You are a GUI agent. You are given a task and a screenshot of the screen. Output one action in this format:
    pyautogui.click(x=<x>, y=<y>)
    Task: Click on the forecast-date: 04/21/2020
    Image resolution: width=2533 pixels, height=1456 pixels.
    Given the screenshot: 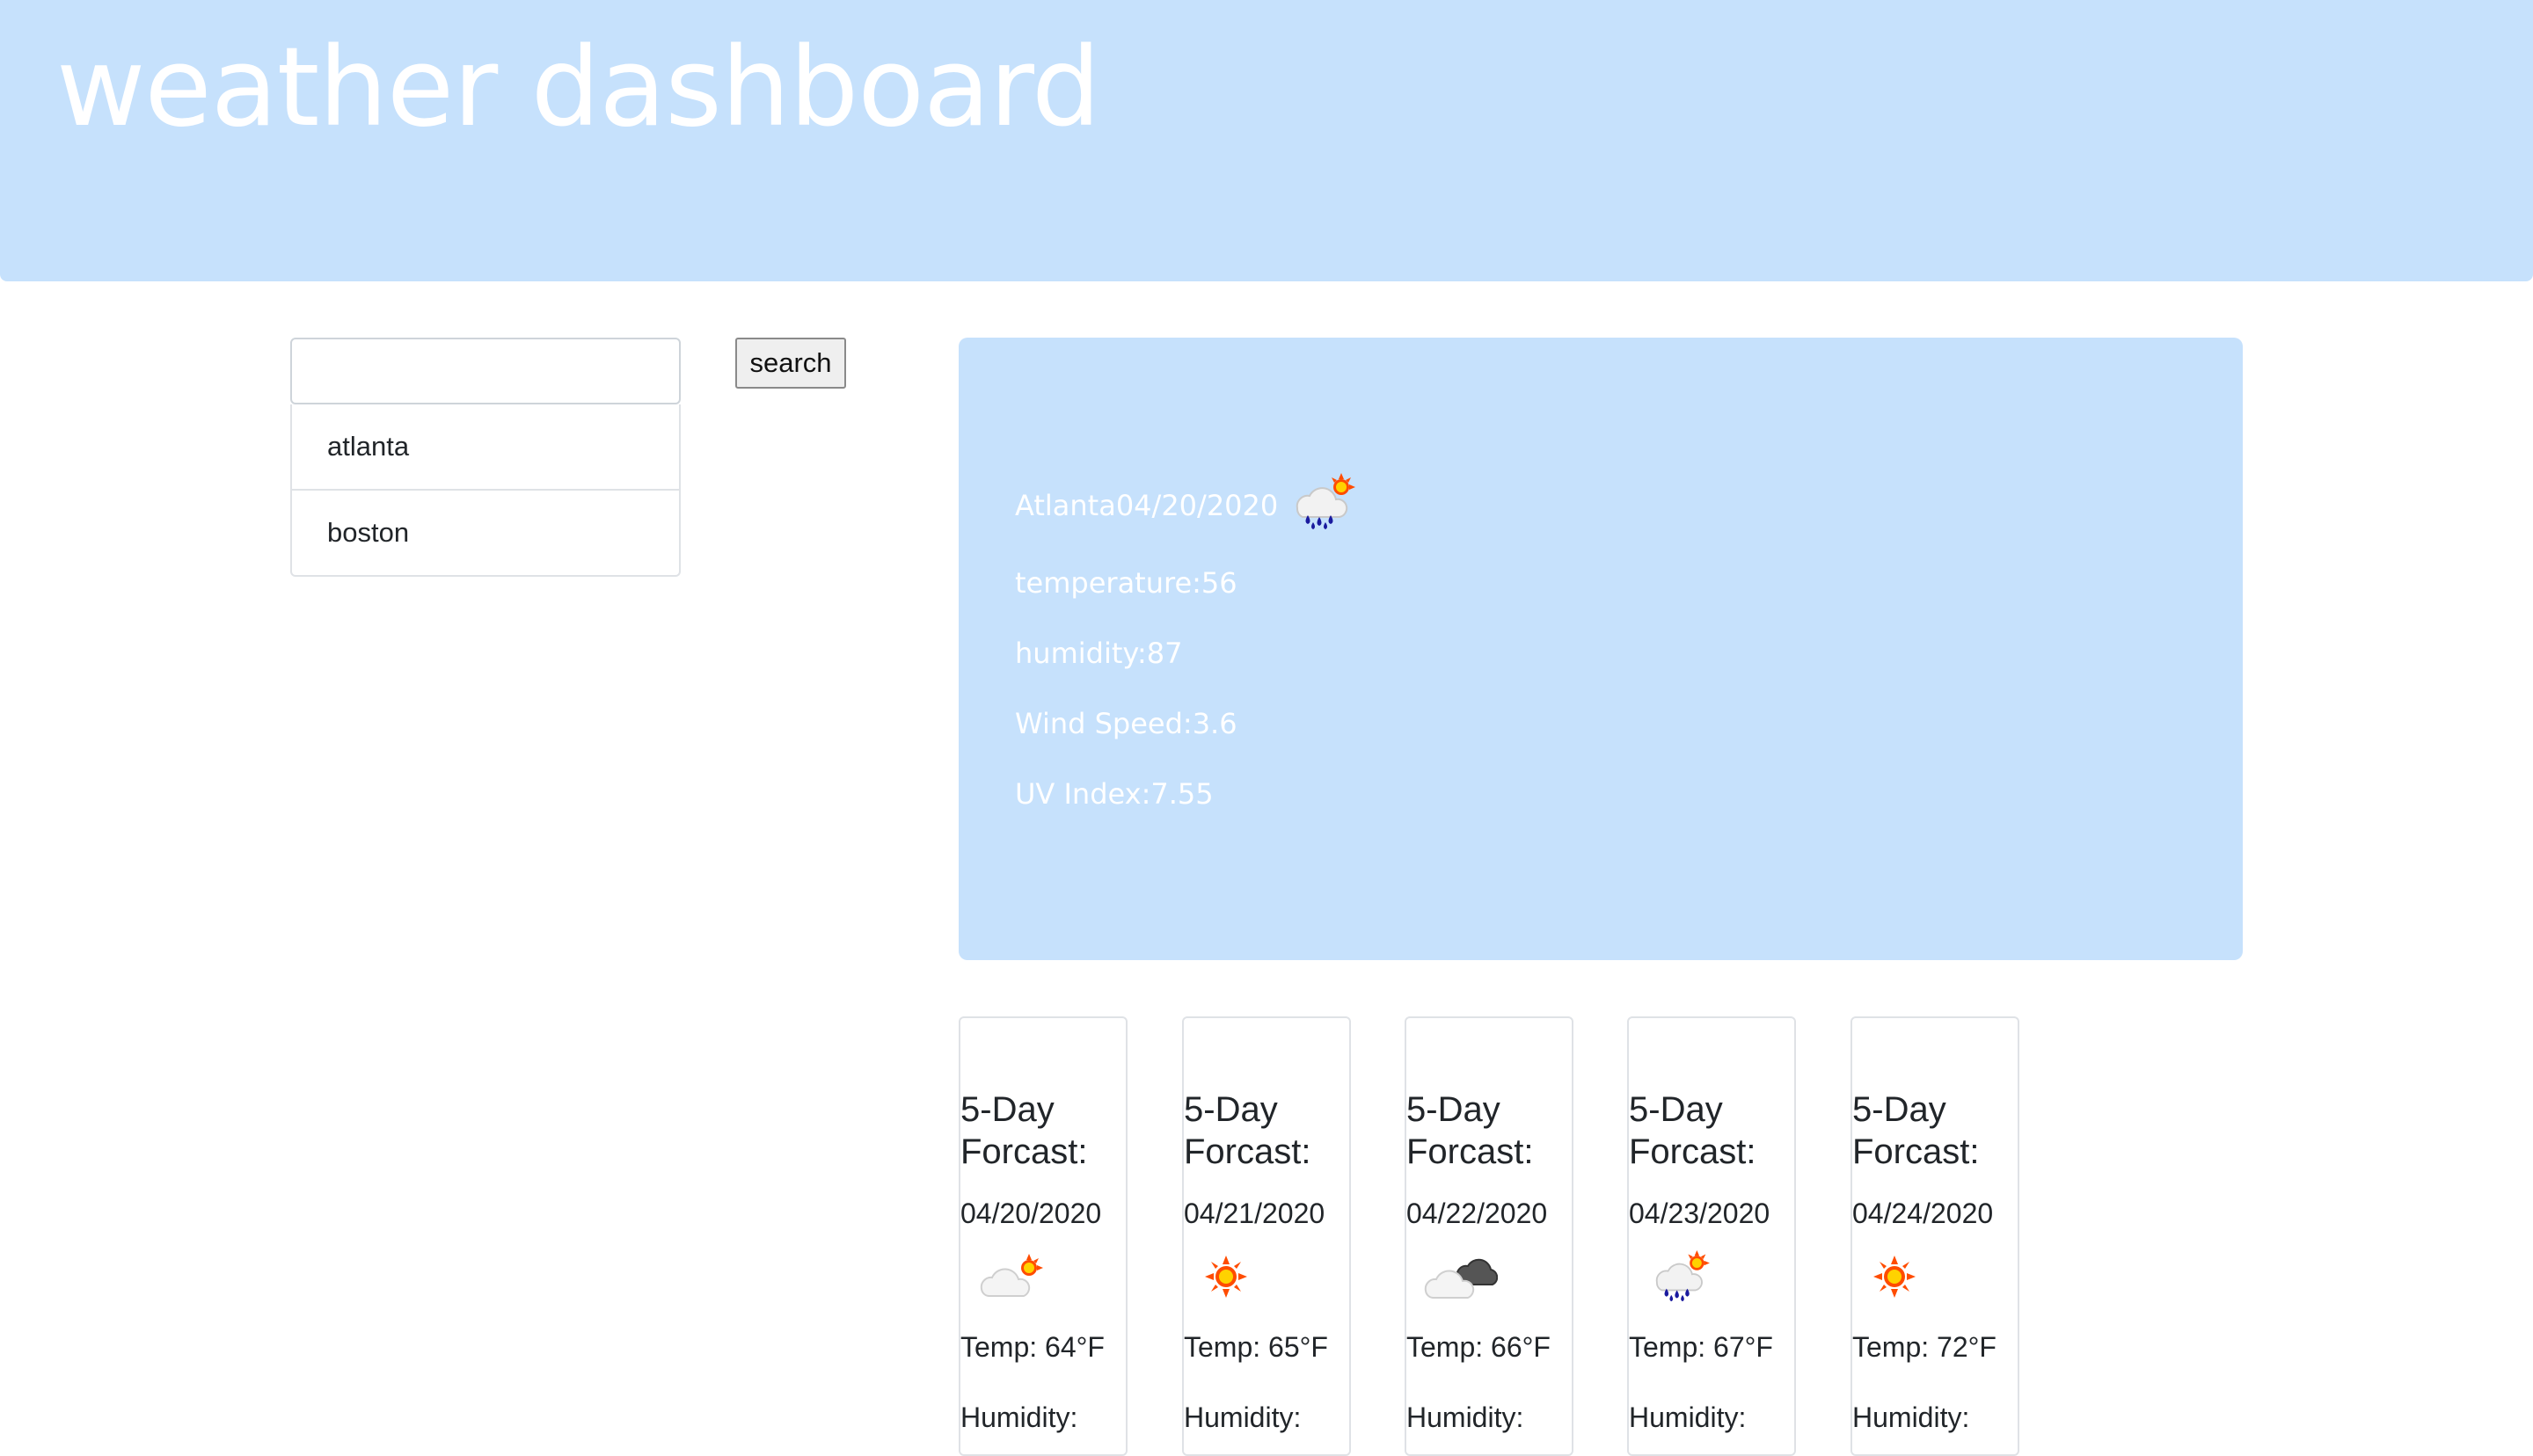 What is the action you would take?
    pyautogui.click(x=1254, y=1213)
    